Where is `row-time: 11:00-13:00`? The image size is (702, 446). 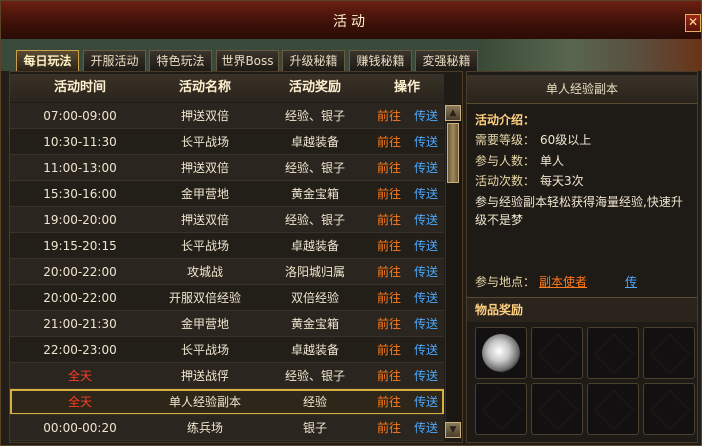
row-time: 11:00-13:00 is located at coordinates (80, 168).